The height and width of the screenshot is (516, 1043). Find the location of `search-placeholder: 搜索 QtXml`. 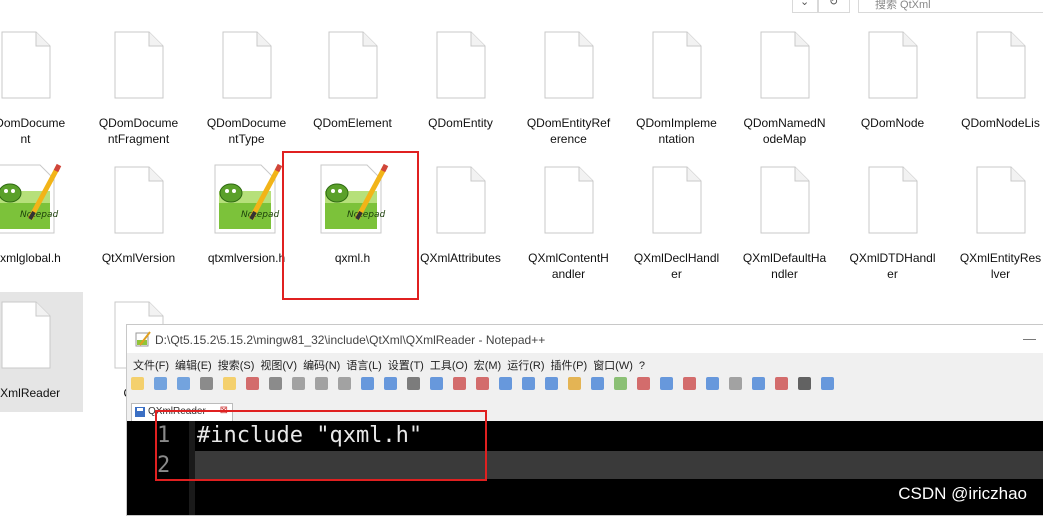

search-placeholder: 搜索 QtXml is located at coordinates (903, 5).